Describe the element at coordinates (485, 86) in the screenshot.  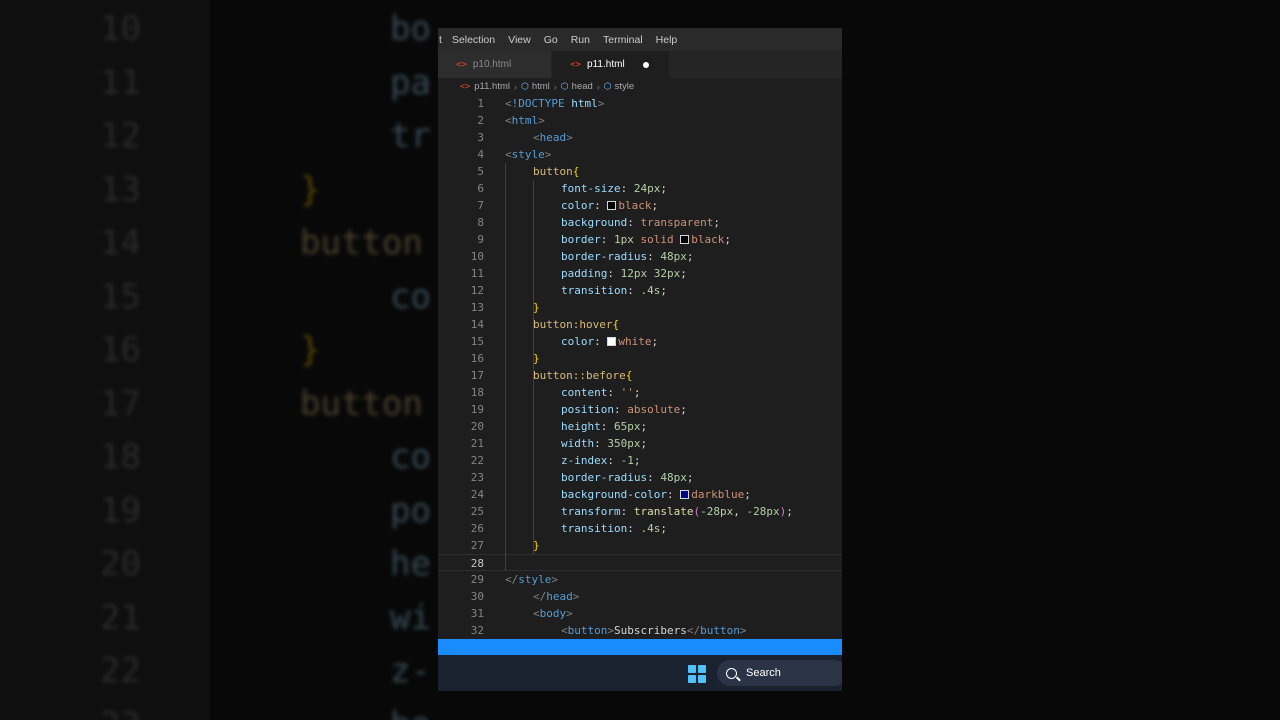
I see `breadcrumb-file: <> p11.html` at that location.